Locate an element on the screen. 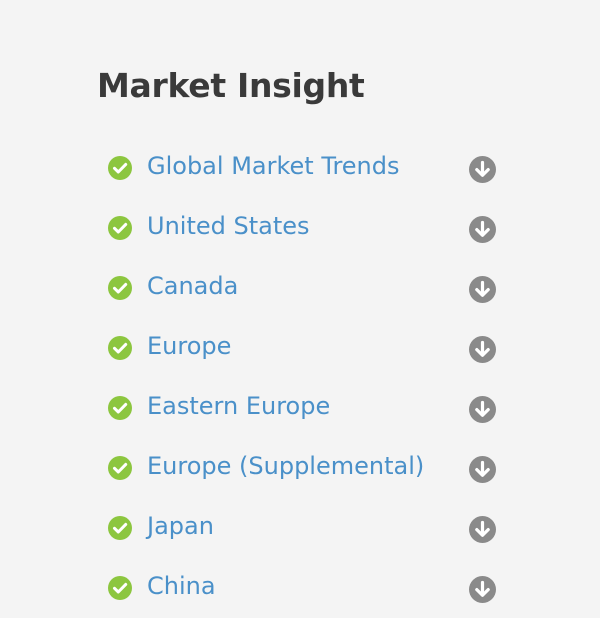 Image resolution: width=600 pixels, height=618 pixels. list-item: United States is located at coordinates (300, 228).